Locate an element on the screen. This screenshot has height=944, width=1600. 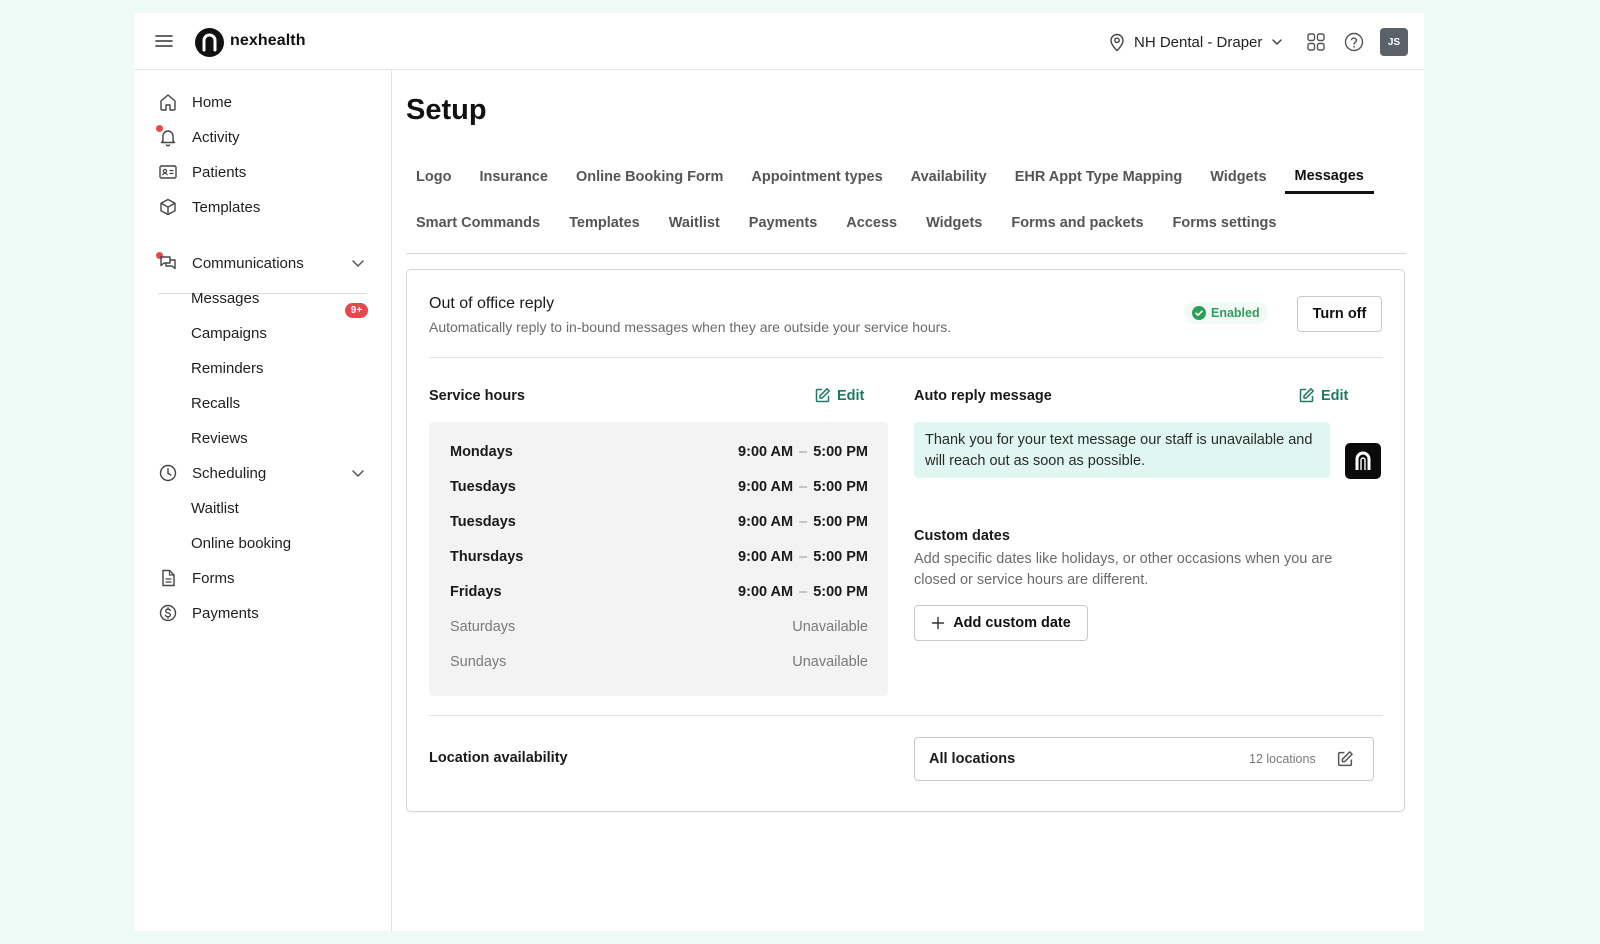
sidebar-item-reminders: Reminders is located at coordinates (227, 368).